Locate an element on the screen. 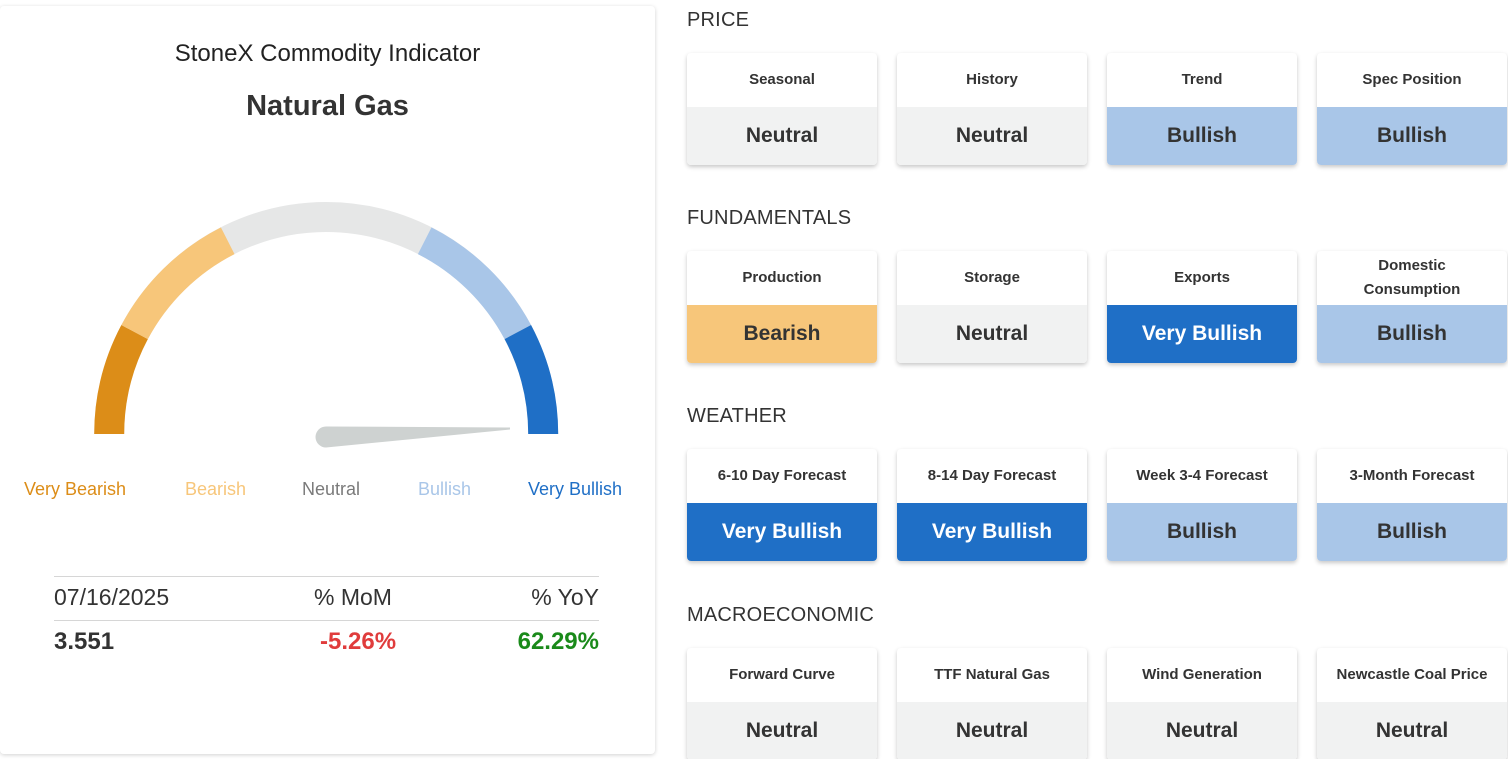 This screenshot has width=1508, height=759. card-week-3-4-forecast: Week 3-4 Forecast Bullish is located at coordinates (1202, 505).